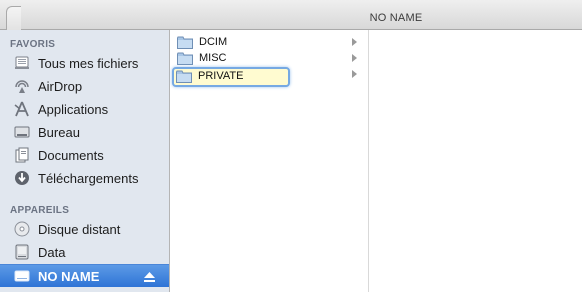  What do you see at coordinates (268, 43) in the screenshot?
I see `list-item-dcim: DCIM` at bounding box center [268, 43].